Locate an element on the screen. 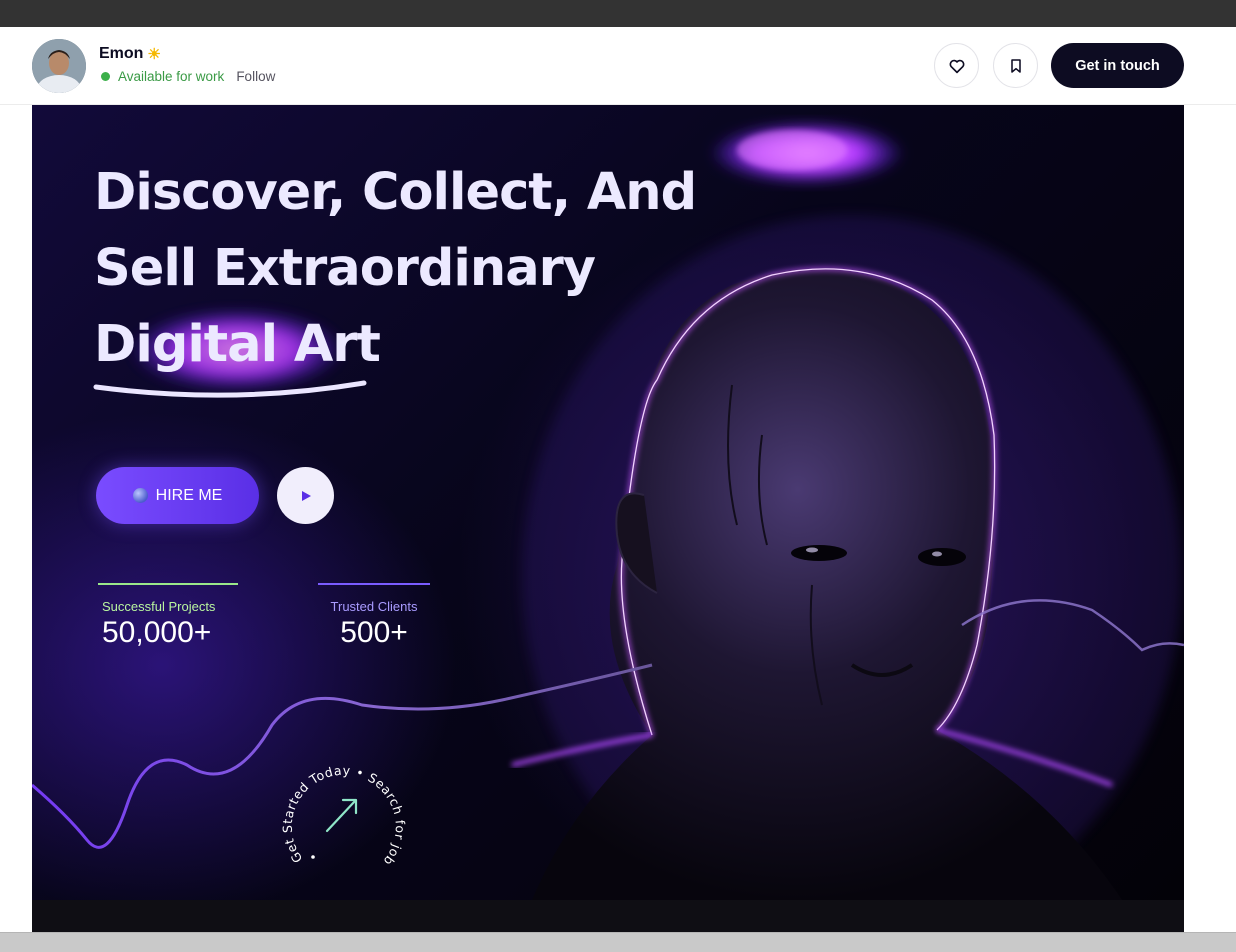  availability-status: Available for work Follow is located at coordinates (188, 76).